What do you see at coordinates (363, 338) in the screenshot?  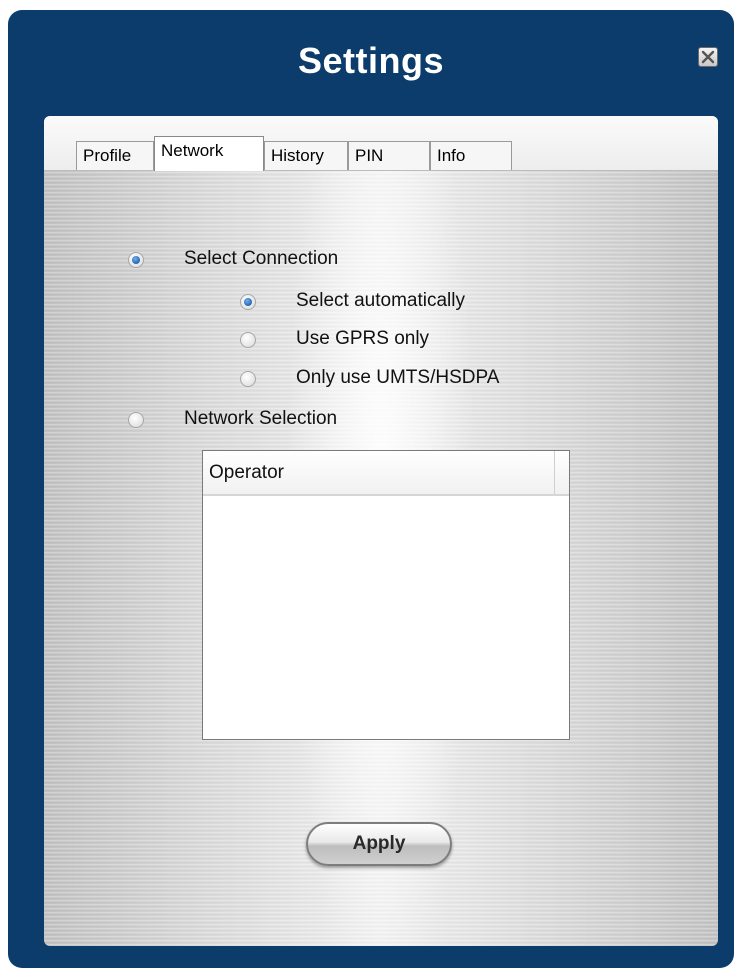 I see `use-gprs-only-label: Use GPRS only` at bounding box center [363, 338].